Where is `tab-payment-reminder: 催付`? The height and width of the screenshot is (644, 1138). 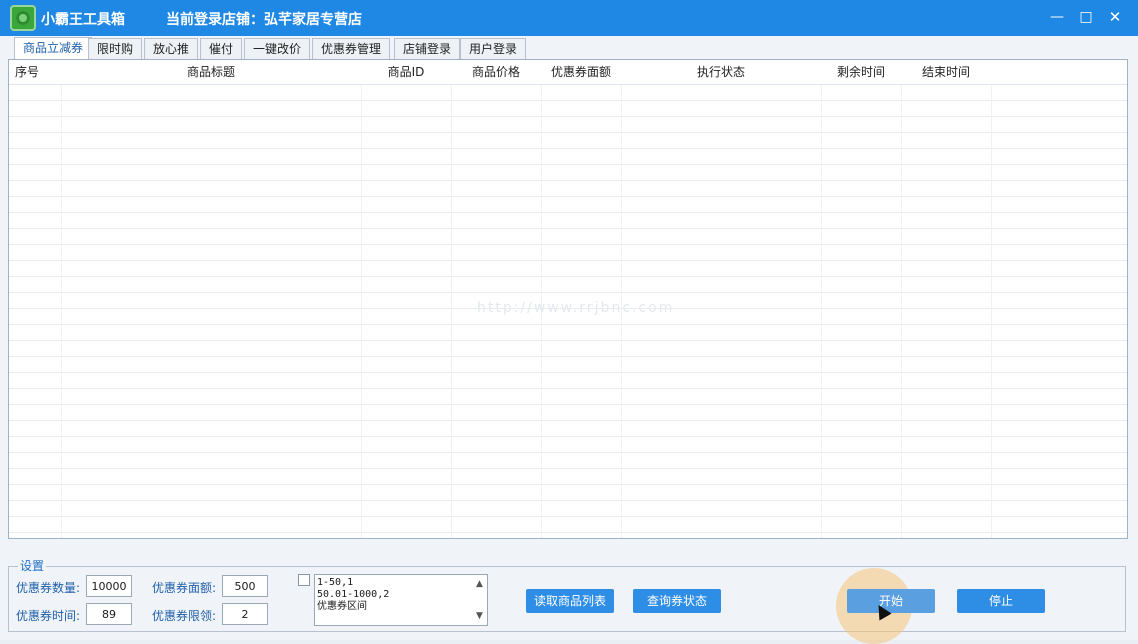 tab-payment-reminder: 催付 is located at coordinates (221, 48).